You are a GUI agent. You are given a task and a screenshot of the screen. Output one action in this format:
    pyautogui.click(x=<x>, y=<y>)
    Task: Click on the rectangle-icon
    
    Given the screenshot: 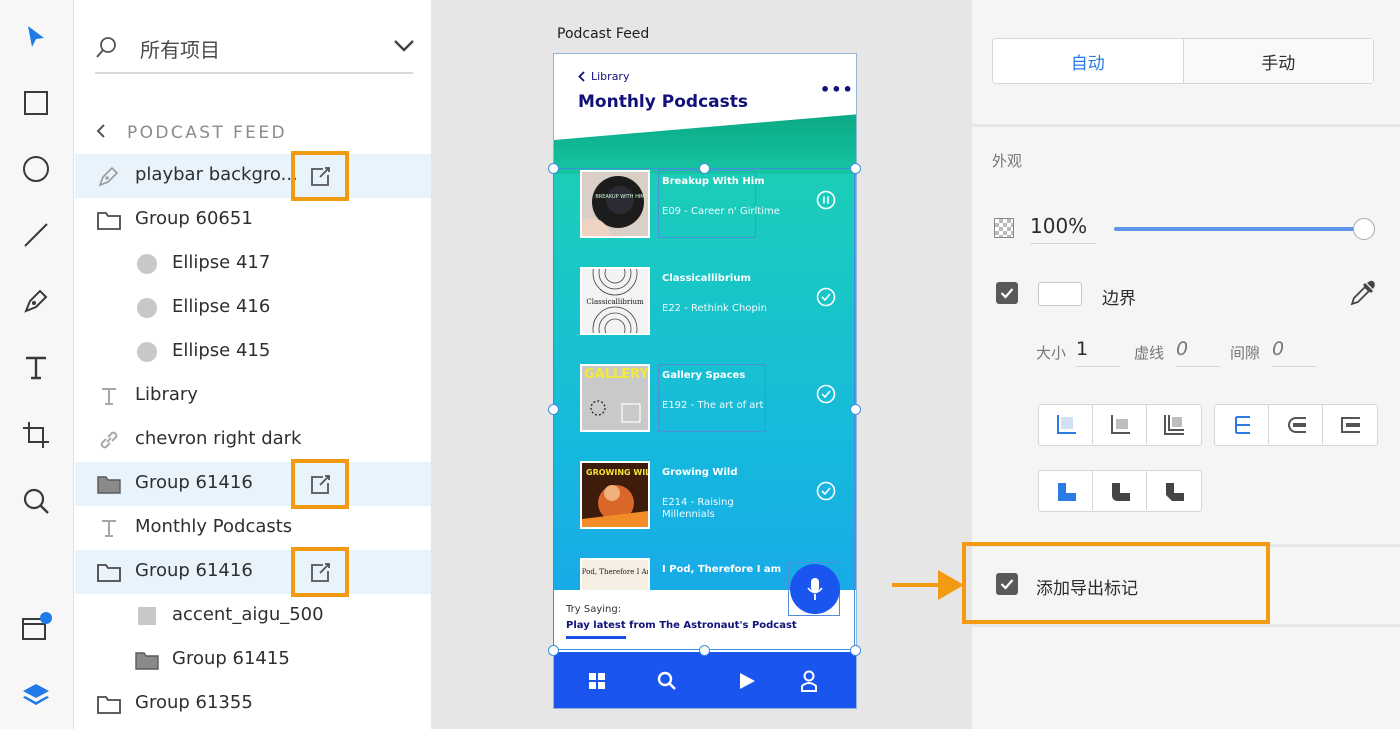 What is the action you would take?
    pyautogui.click(x=147, y=616)
    